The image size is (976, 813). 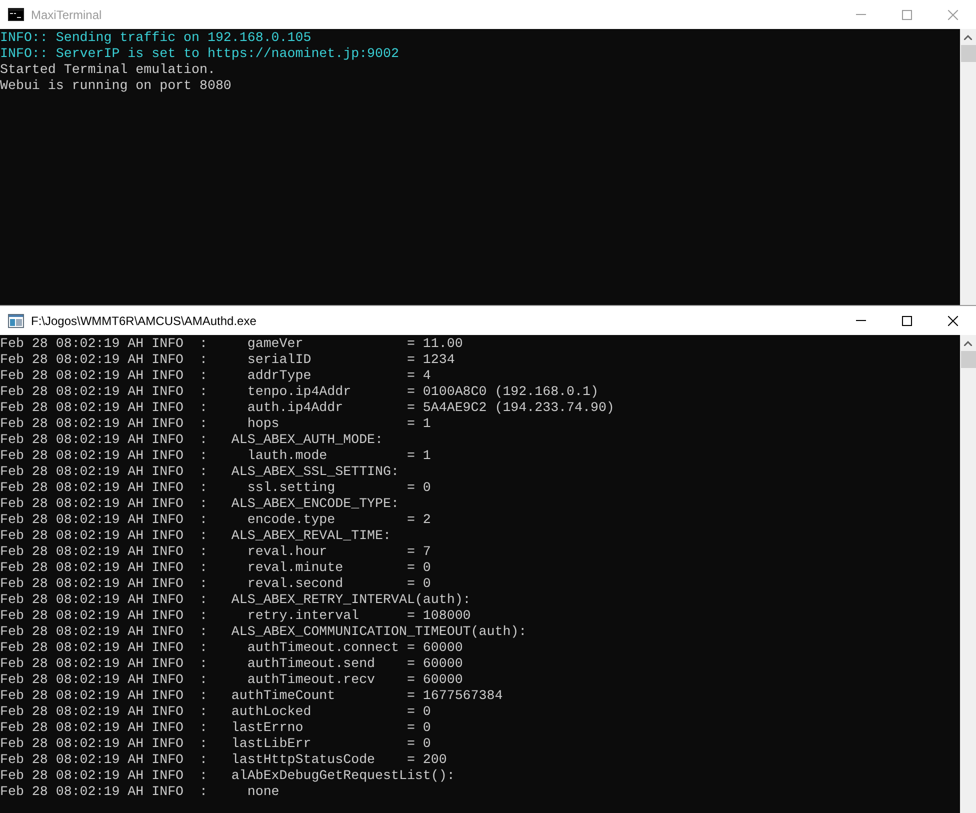 What do you see at coordinates (263, 632) in the screenshot?
I see `console-line: Feb 28 08:02:19 AH INFO : ALS_ABEX_COMMUNICATION_TIMEOUT(auth):` at bounding box center [263, 632].